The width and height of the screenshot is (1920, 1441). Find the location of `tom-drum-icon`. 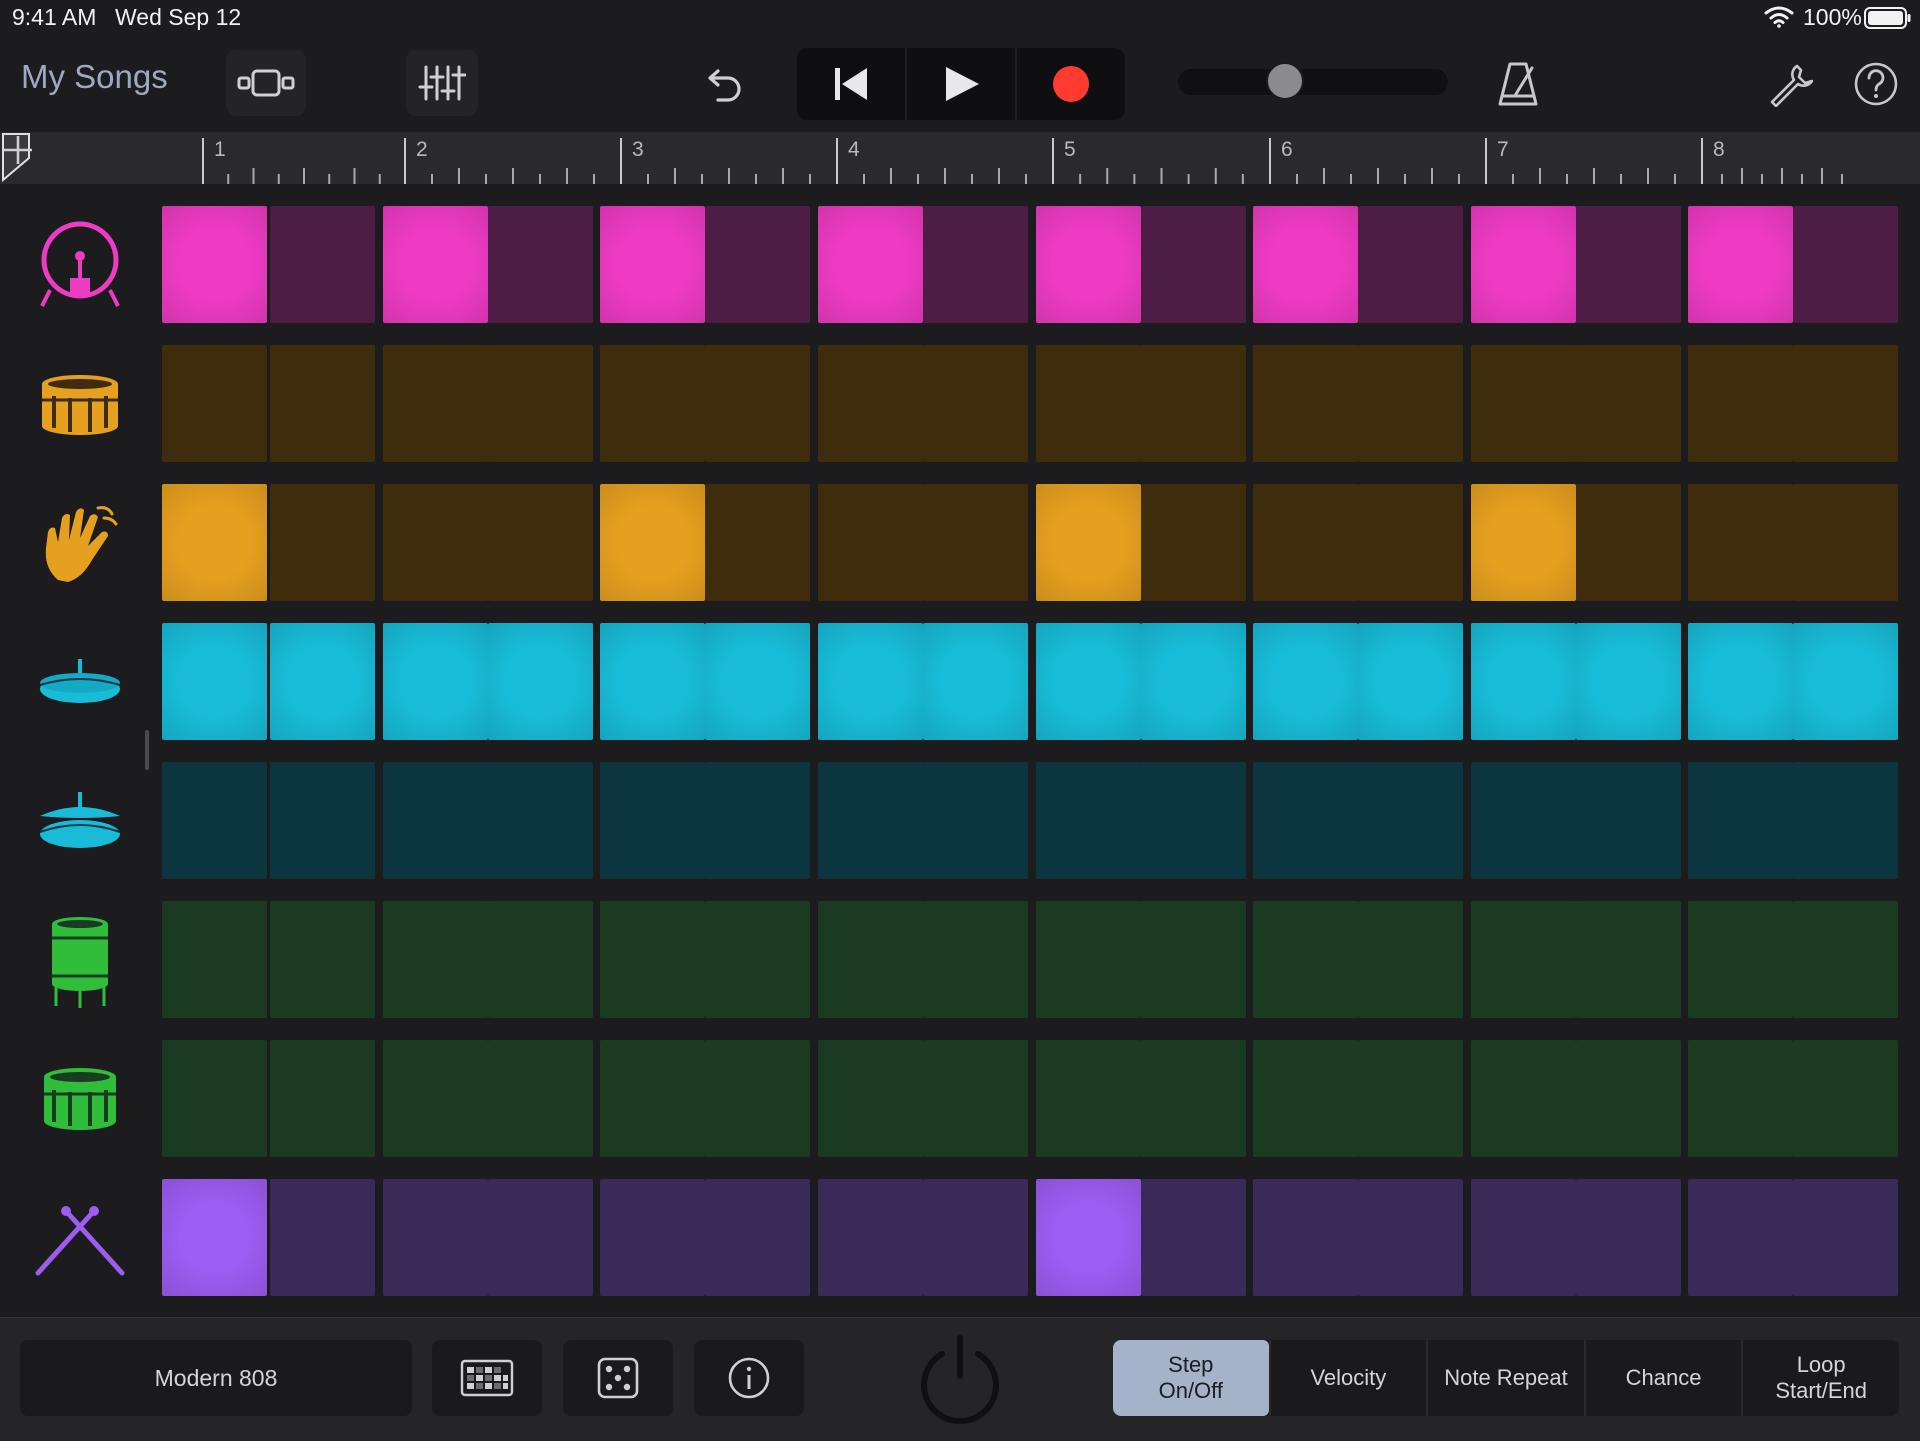

tom-drum-icon is located at coordinates (80, 1100).